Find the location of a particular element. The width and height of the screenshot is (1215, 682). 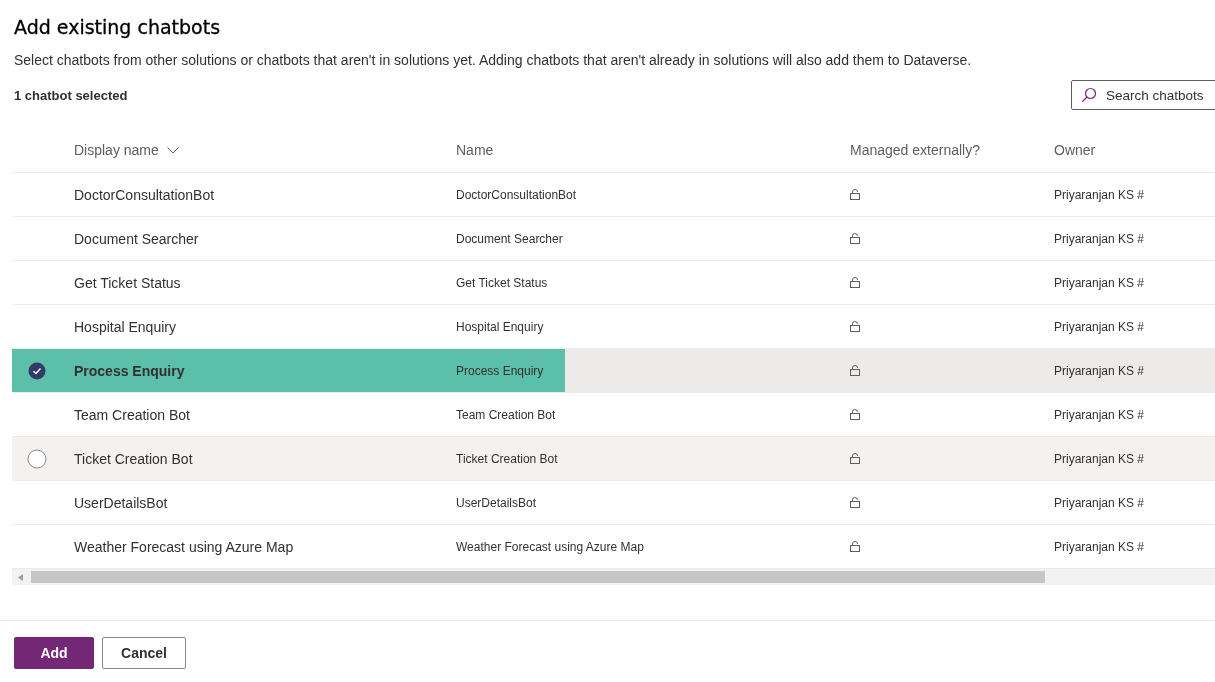

display-name-cell: Hospital Enquiry is located at coordinates (125, 326).